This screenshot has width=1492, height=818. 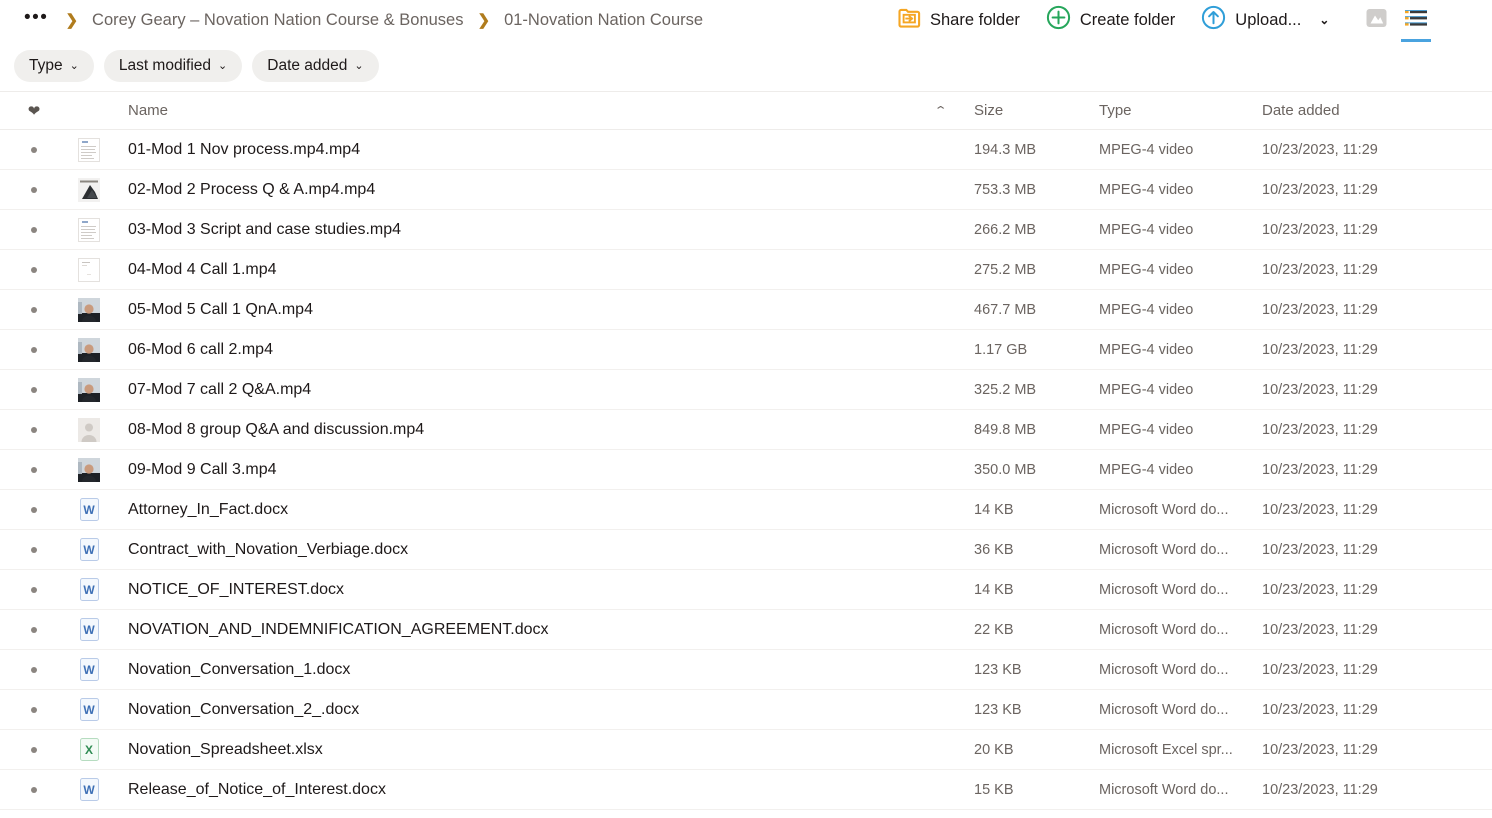 I want to click on row-name-cell: Novation_Conversation_1.docx, so click(x=523, y=670).